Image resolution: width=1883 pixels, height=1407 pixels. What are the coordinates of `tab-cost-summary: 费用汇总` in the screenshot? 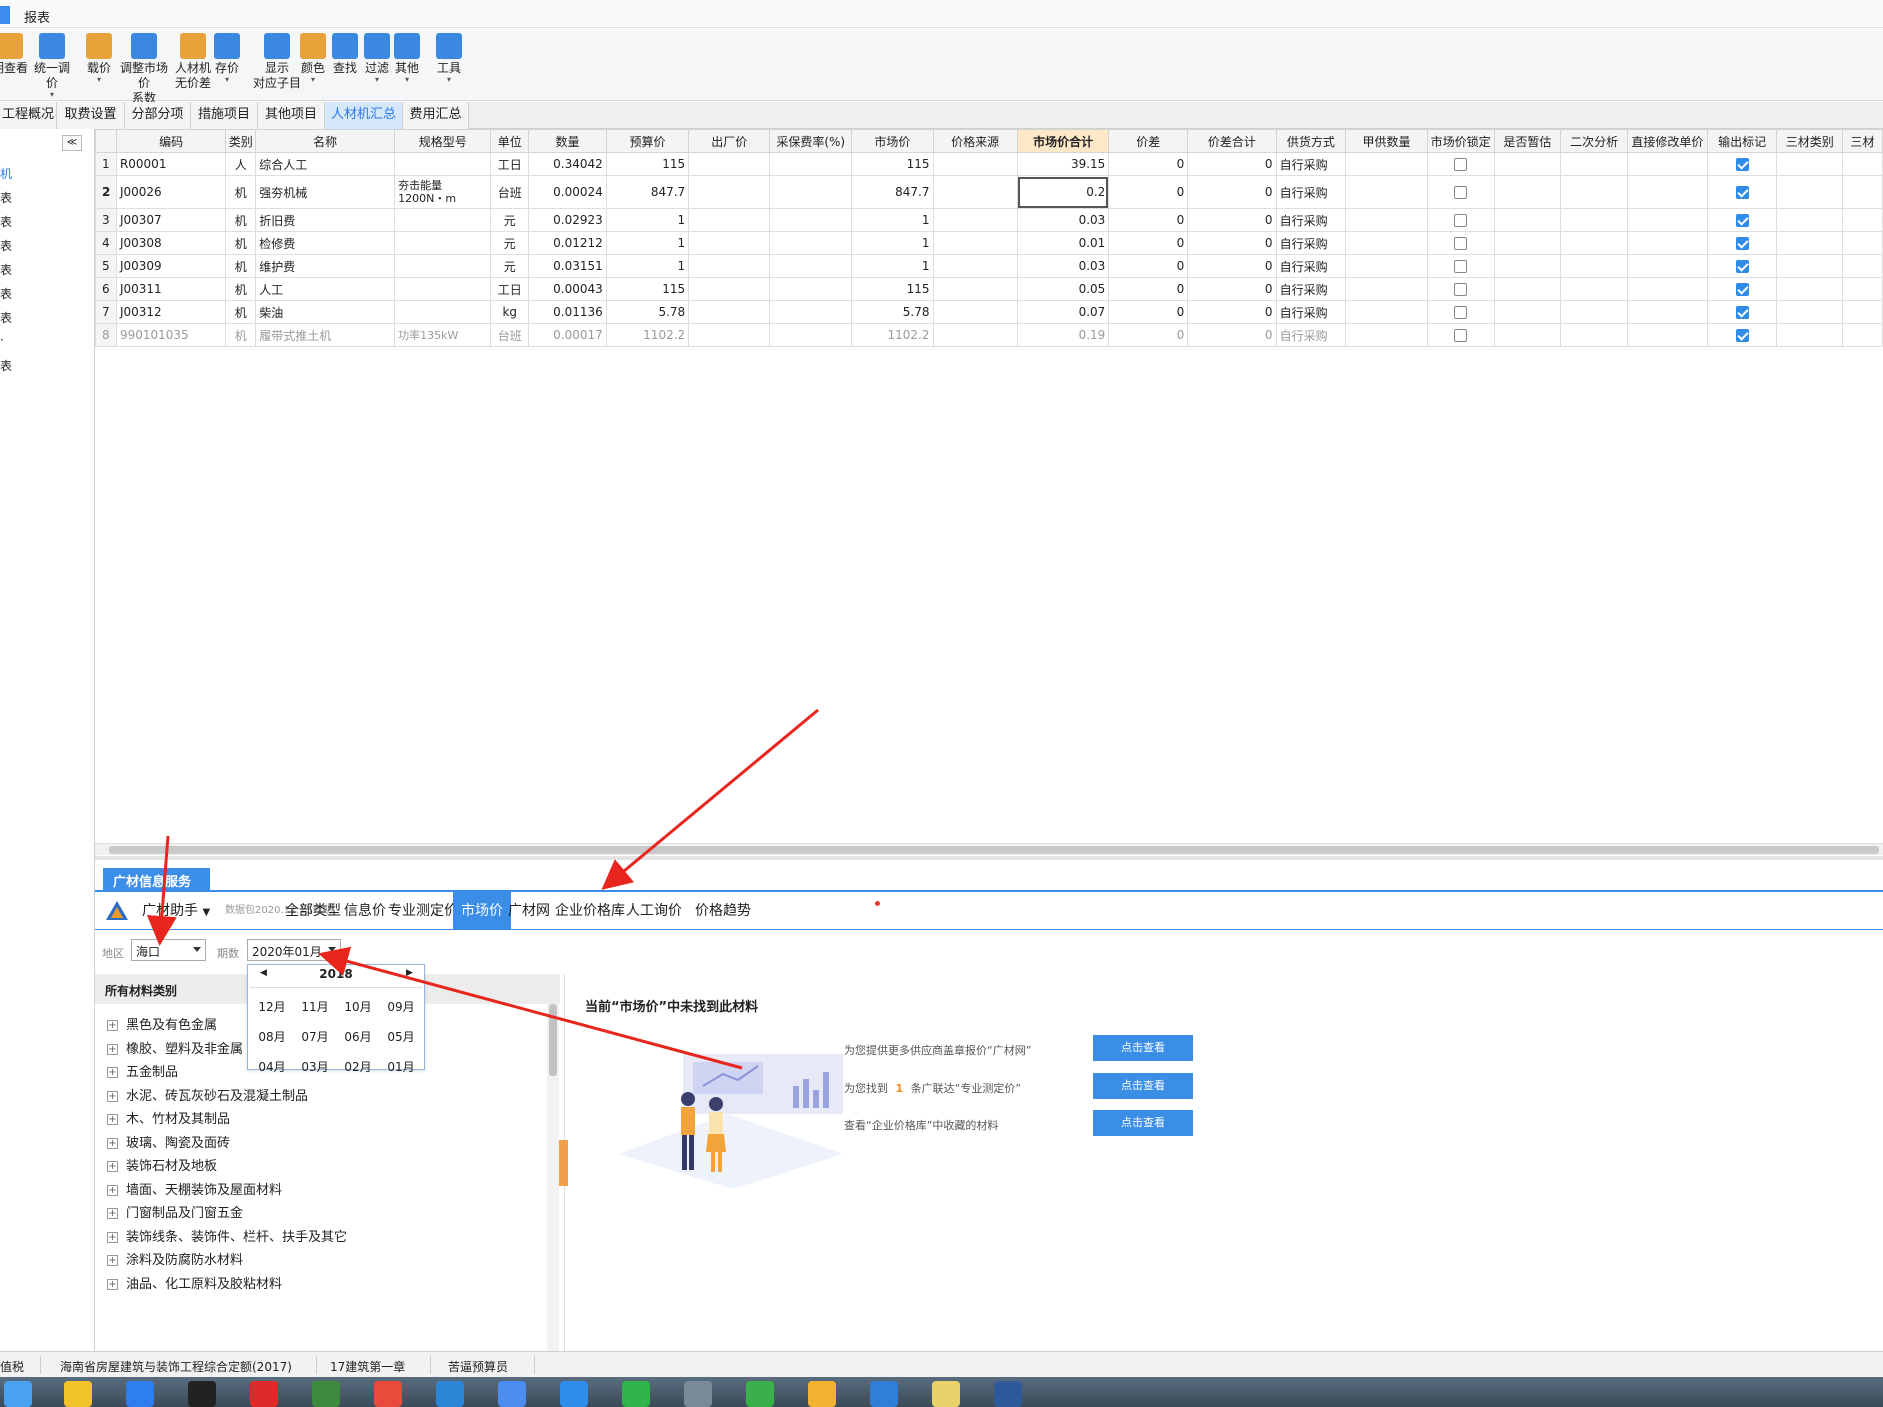 It's located at (436, 115).